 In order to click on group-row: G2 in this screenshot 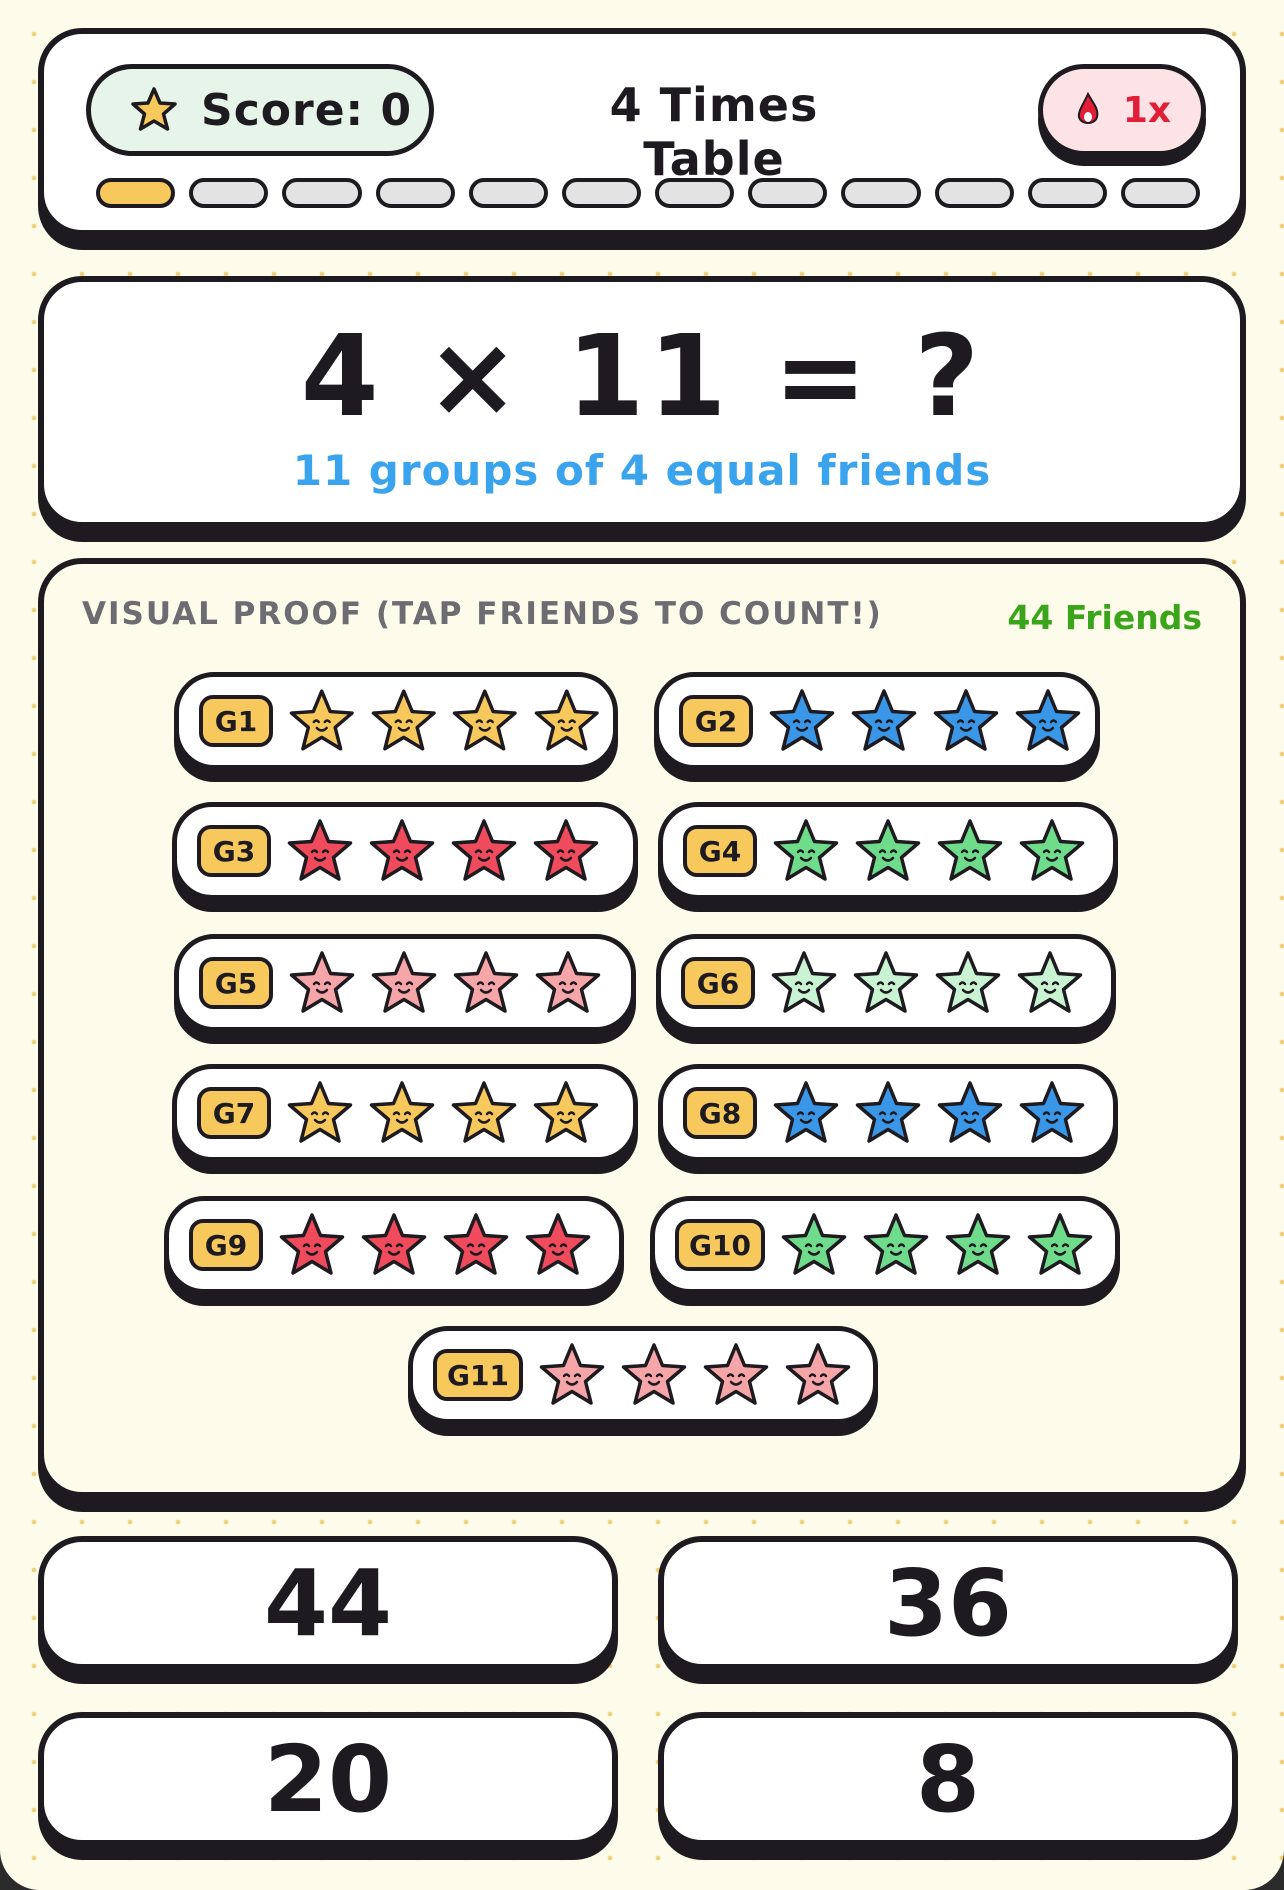, I will do `click(877, 721)`.